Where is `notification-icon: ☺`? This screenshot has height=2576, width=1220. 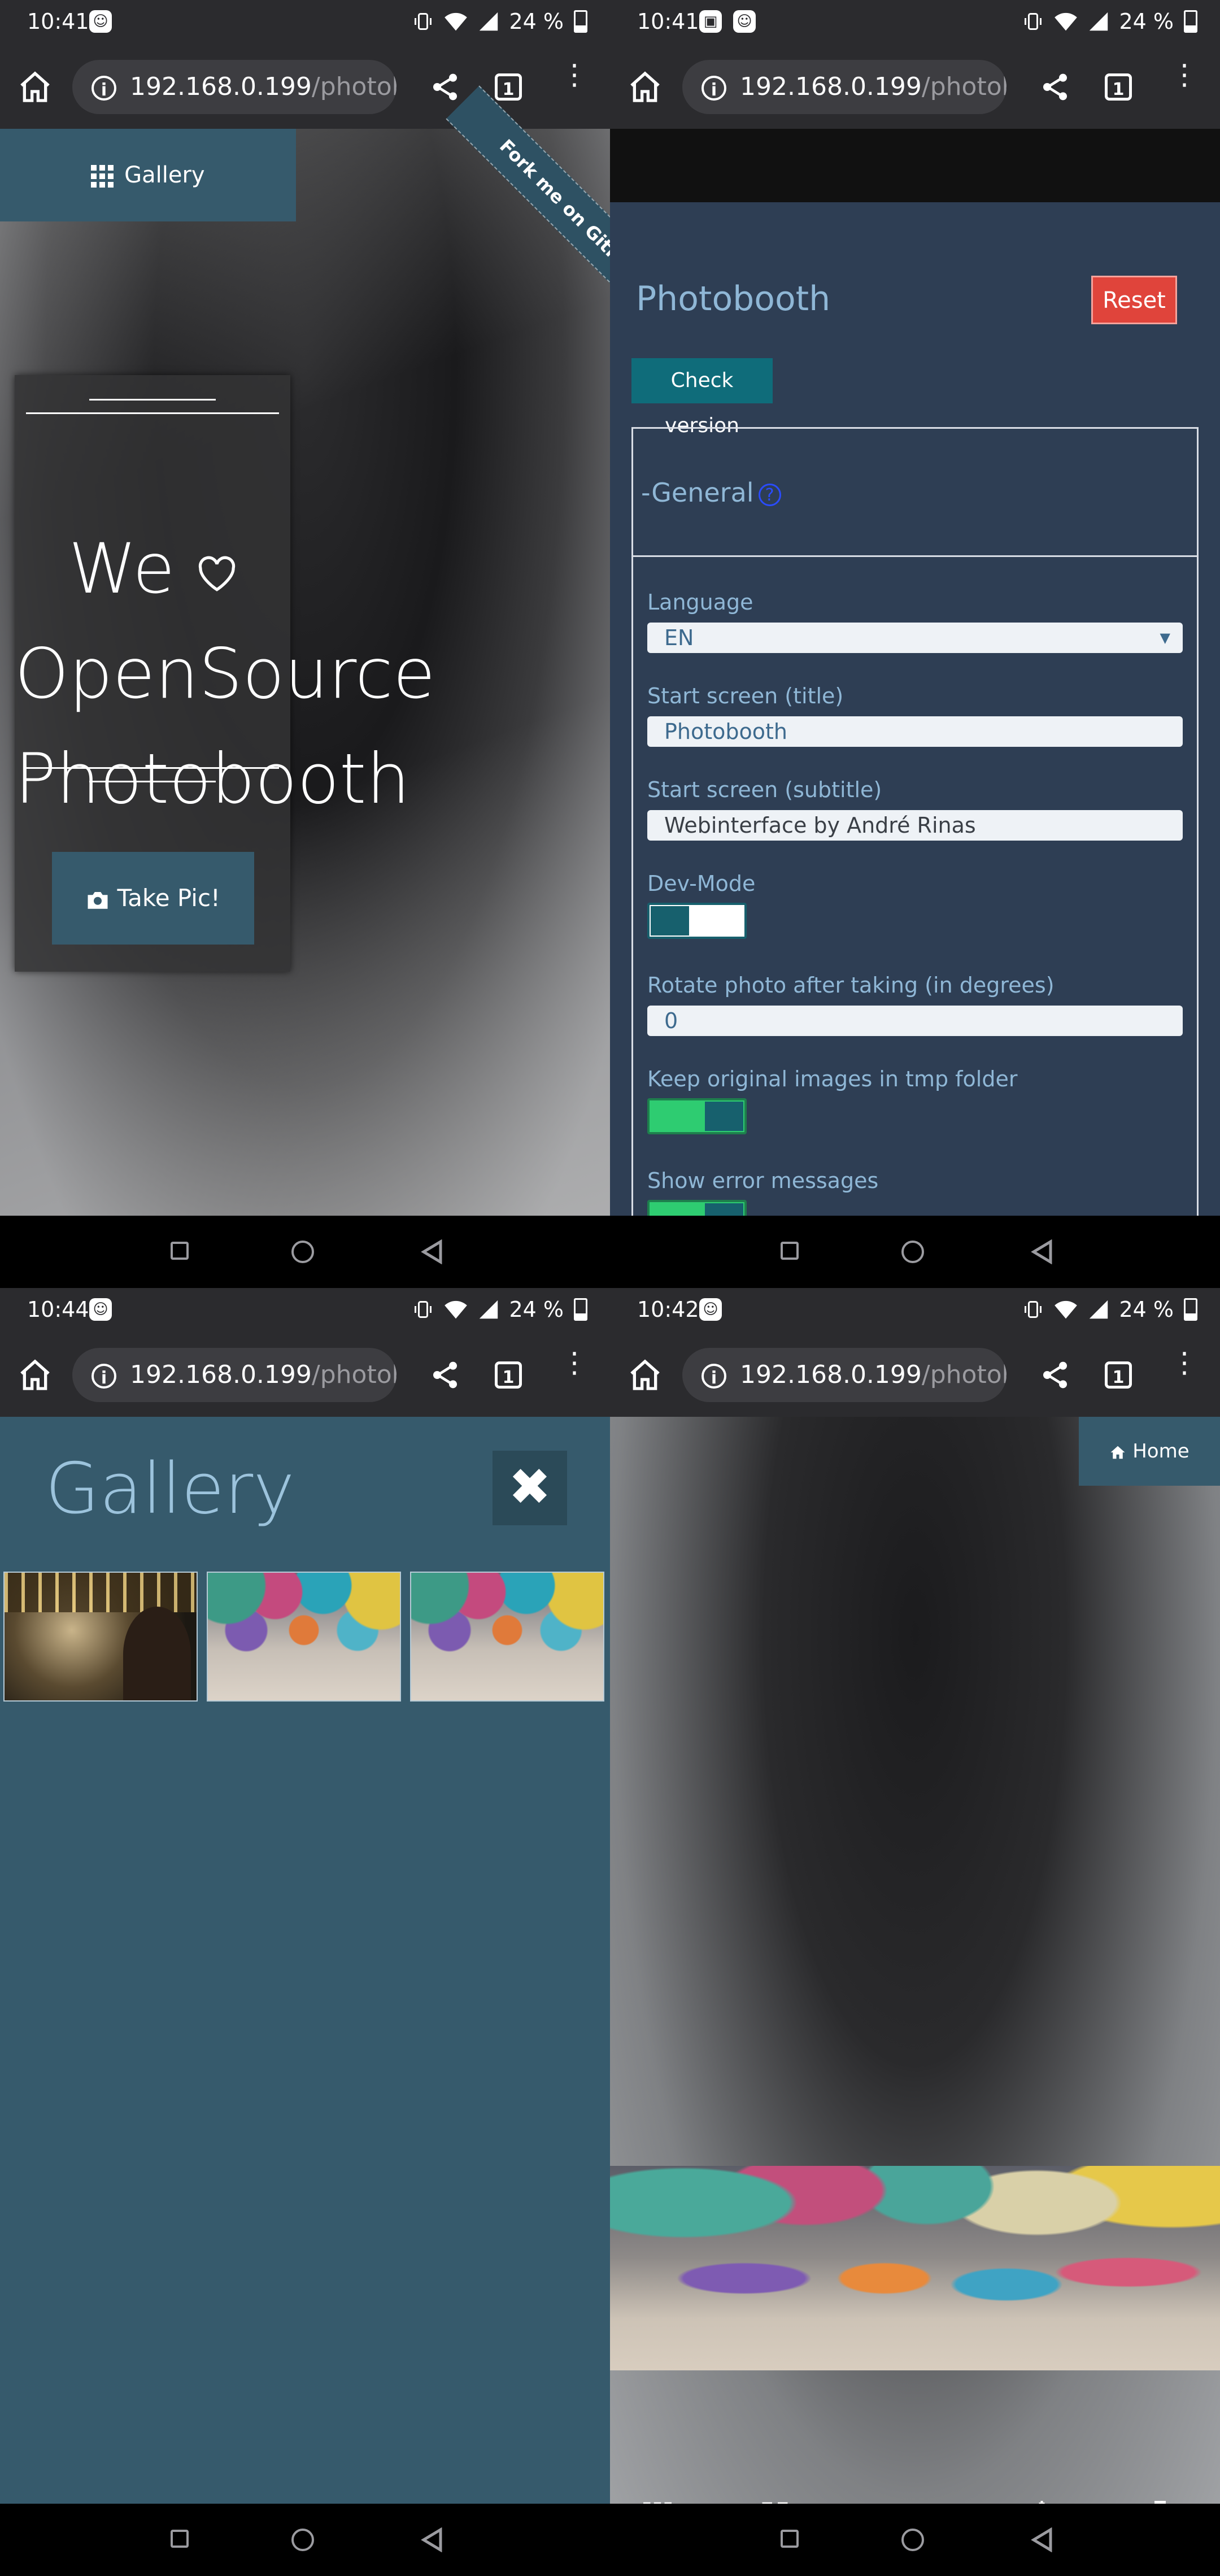 notification-icon: ☺ is located at coordinates (710, 1309).